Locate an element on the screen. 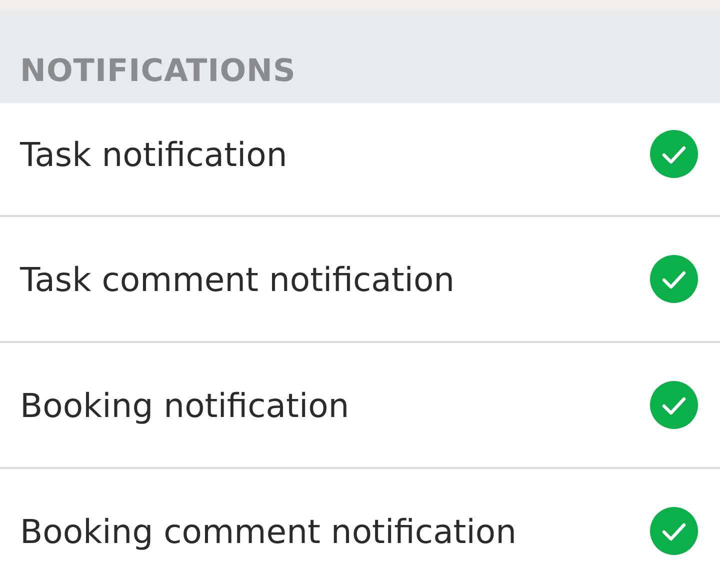  section-title: NOTIFICATIONS is located at coordinates (158, 71).